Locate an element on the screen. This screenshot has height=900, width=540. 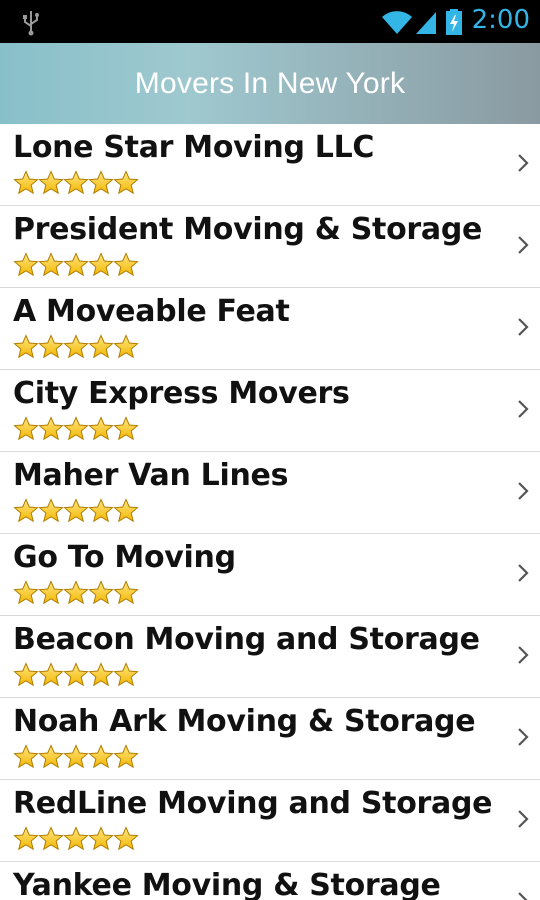
mover-name: Noah Ark Moving & Storage is located at coordinates (244, 721).